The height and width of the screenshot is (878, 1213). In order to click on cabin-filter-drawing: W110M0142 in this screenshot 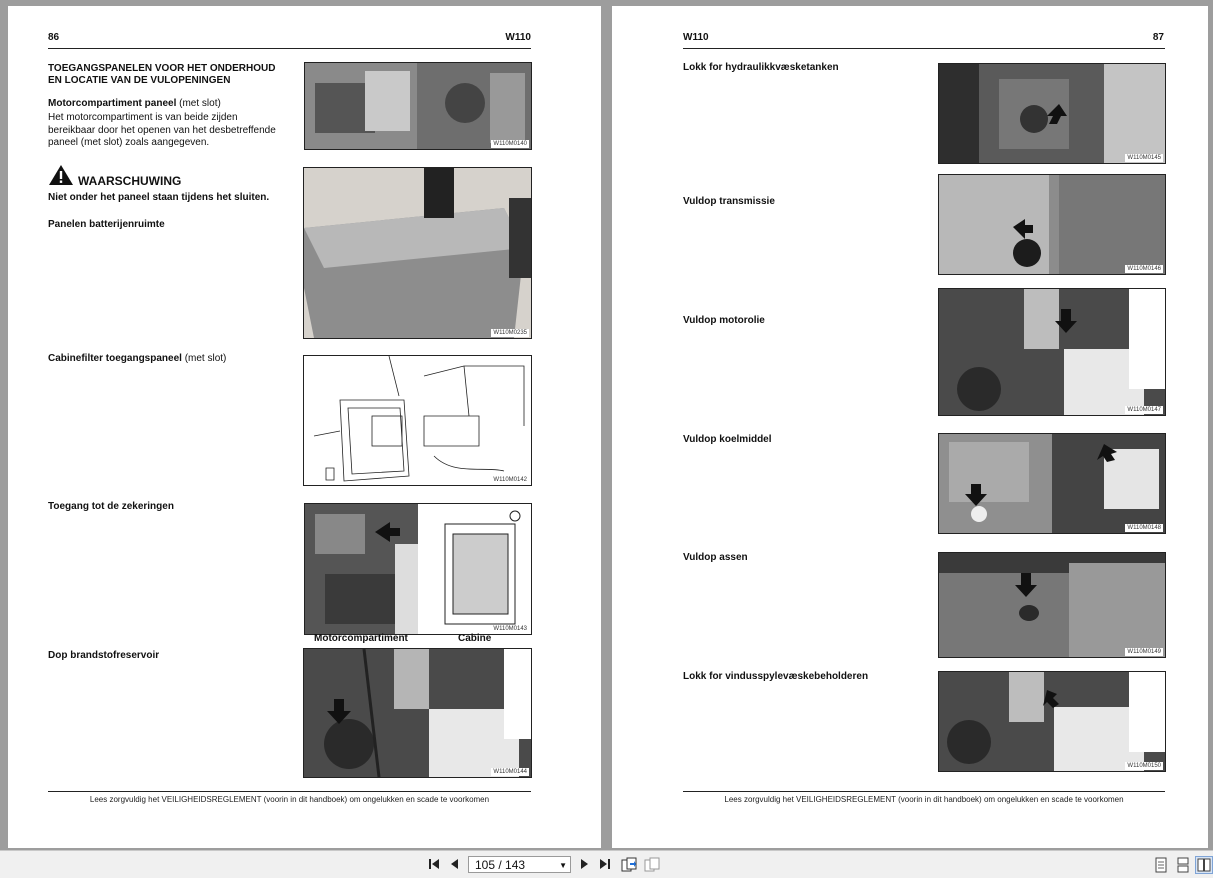, I will do `click(417, 420)`.